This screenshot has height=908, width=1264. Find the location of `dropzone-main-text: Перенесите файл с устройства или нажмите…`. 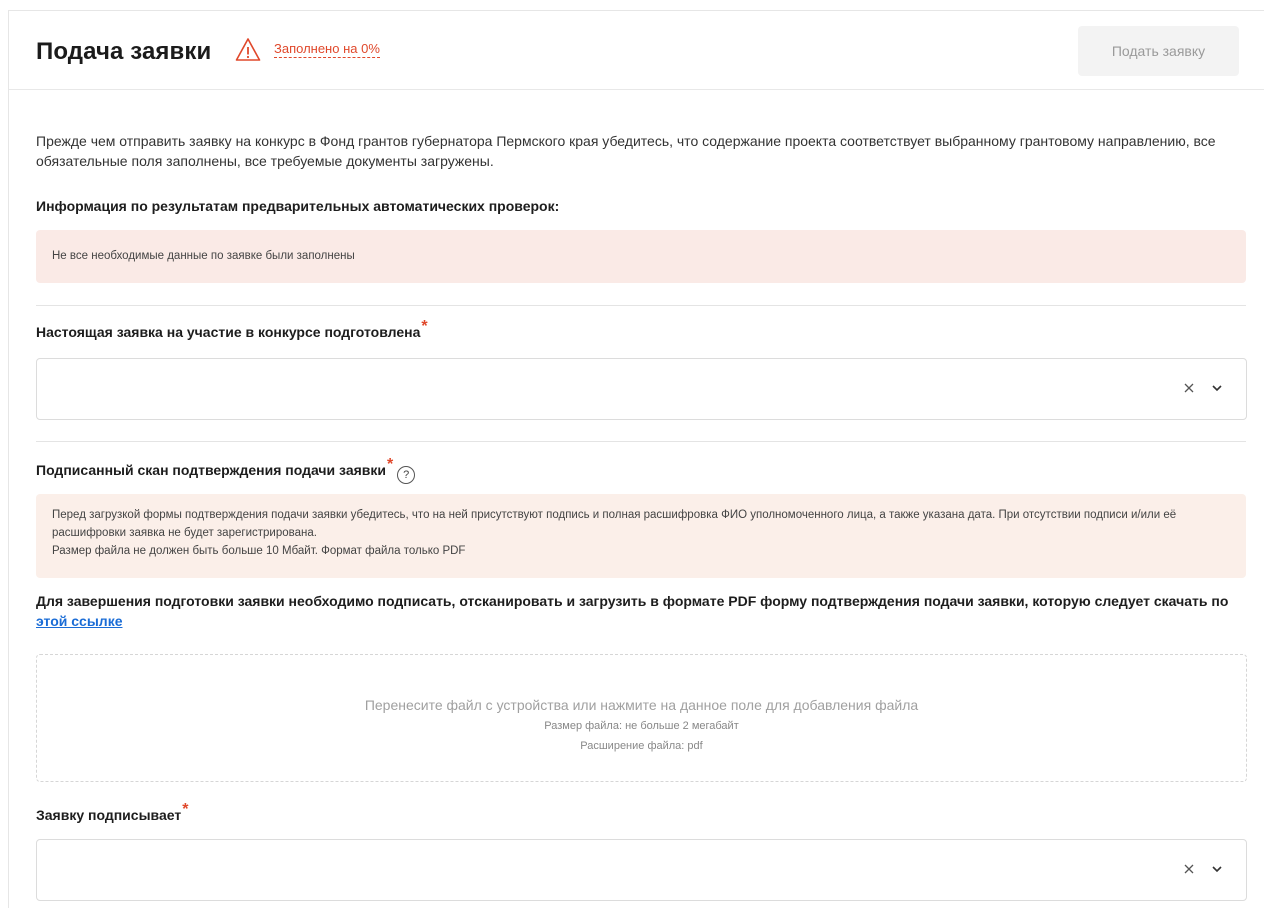

dropzone-main-text: Перенесите файл с устройства или нажмите… is located at coordinates (641, 705).